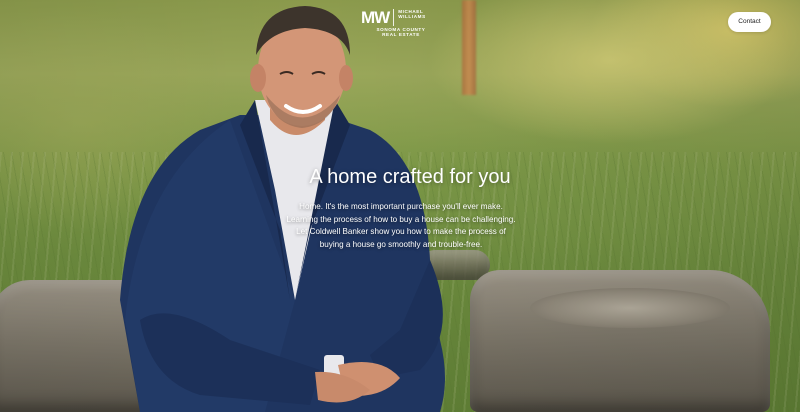 The width and height of the screenshot is (800, 412). I want to click on logo-wordmark: MICHAEL WILLIAMS, so click(416, 14).